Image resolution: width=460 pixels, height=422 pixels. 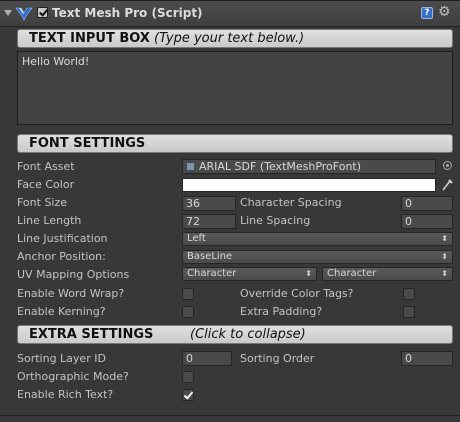 What do you see at coordinates (73, 376) in the screenshot?
I see `orthographic-mode-label: Orthographic Mode?` at bounding box center [73, 376].